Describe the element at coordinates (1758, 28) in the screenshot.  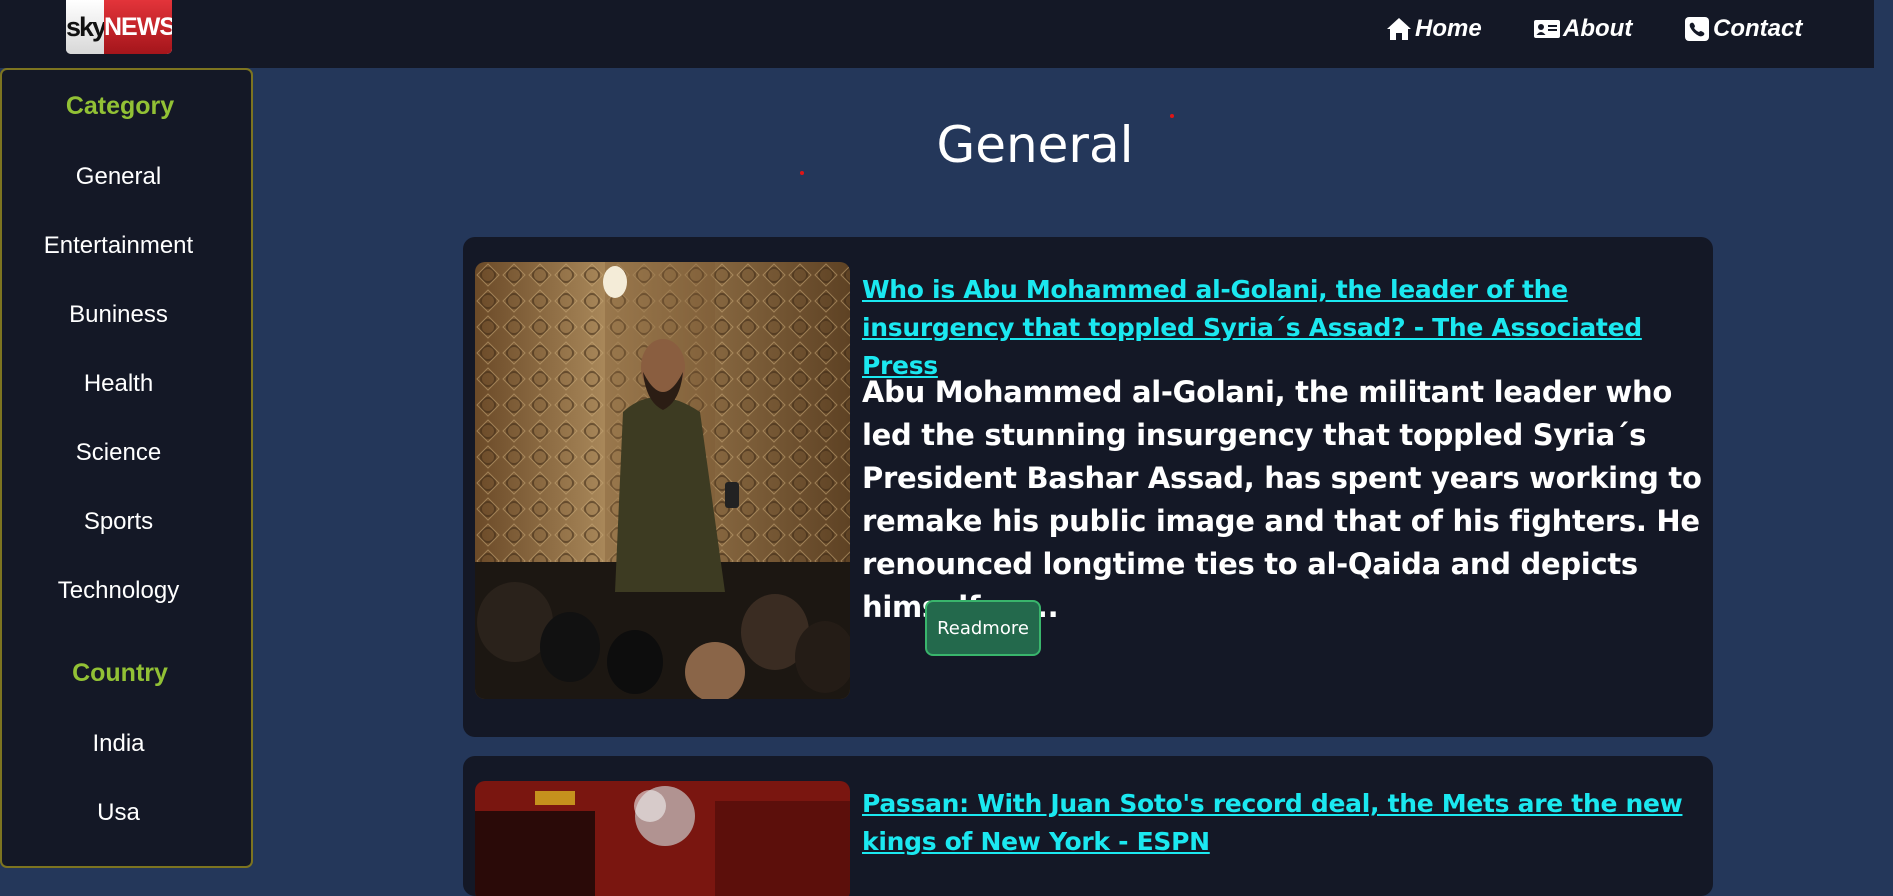
I see `nav-contact-label: Contact` at that location.